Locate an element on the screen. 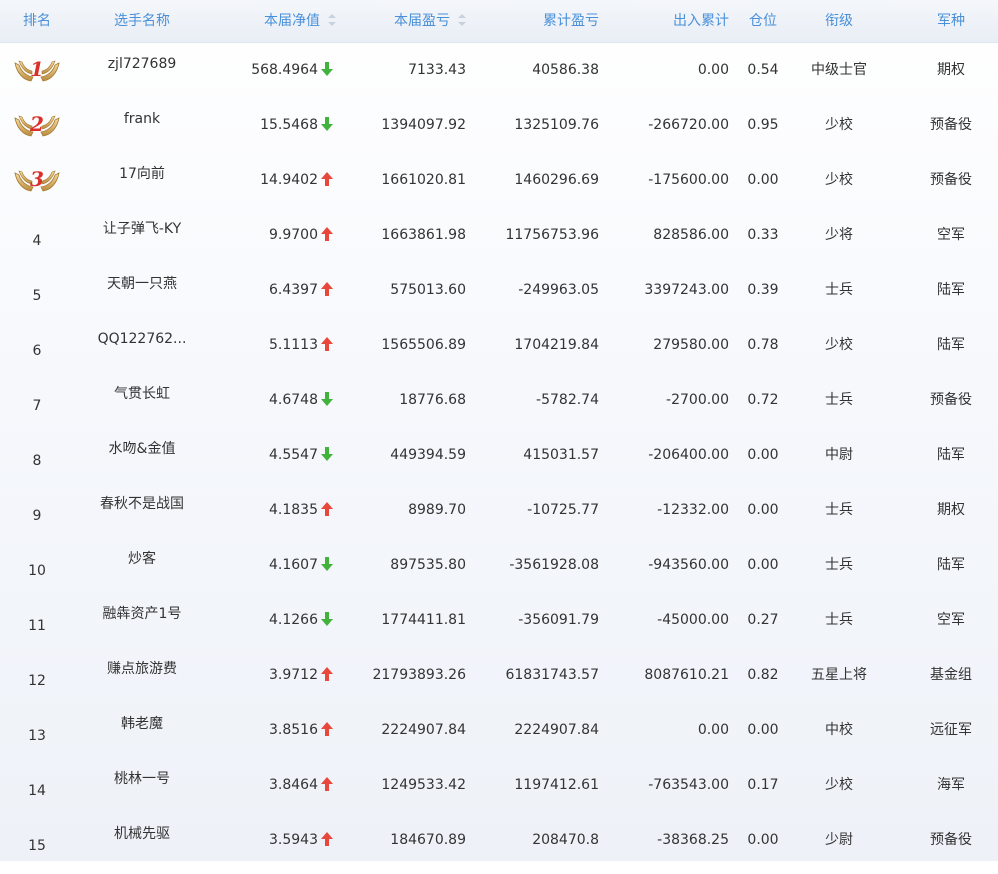  player-name-text: 天朝一只燕 is located at coordinates (142, 284).